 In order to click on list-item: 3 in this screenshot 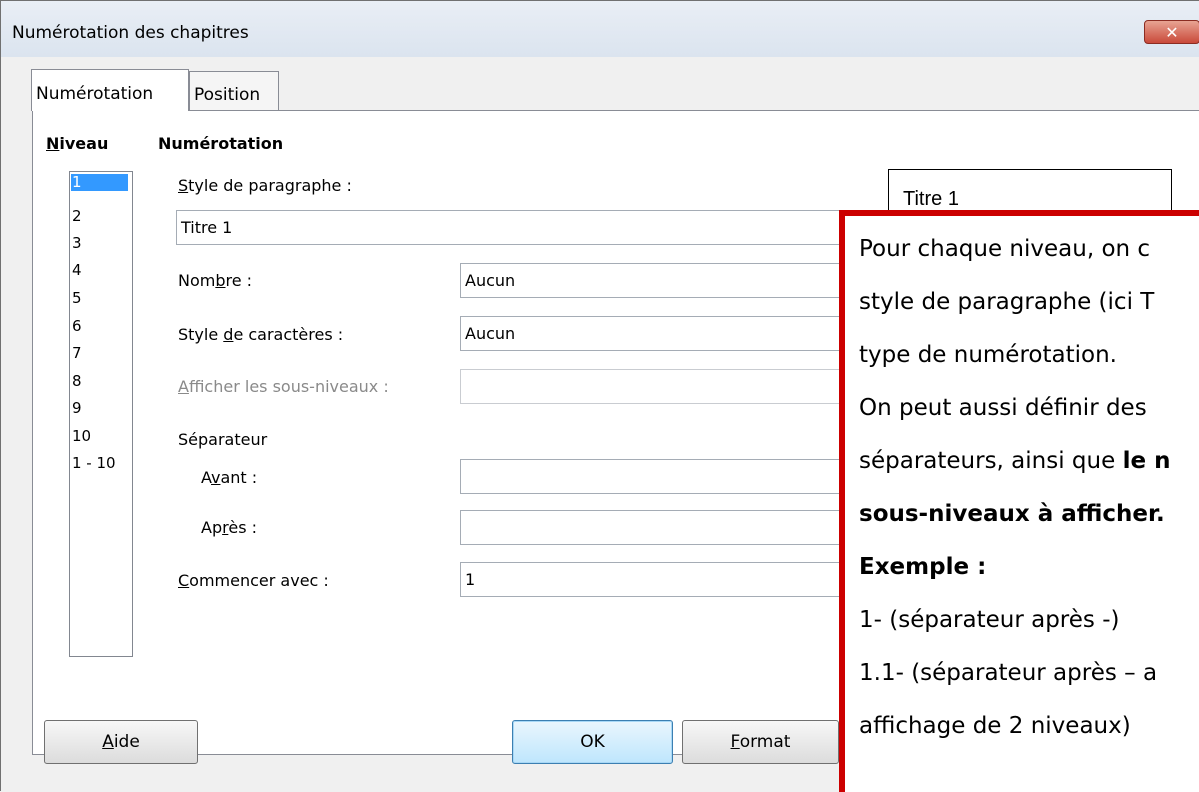, I will do `click(77, 243)`.